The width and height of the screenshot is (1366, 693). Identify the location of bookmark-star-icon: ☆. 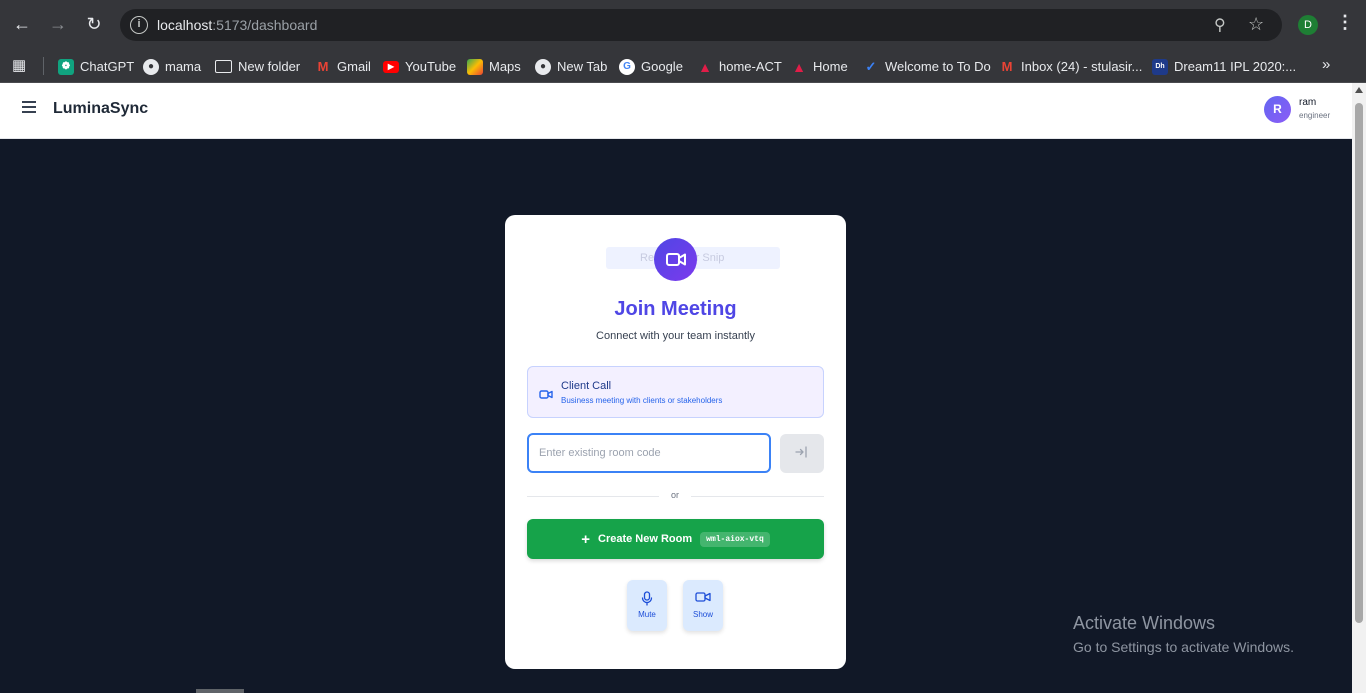
(1256, 24).